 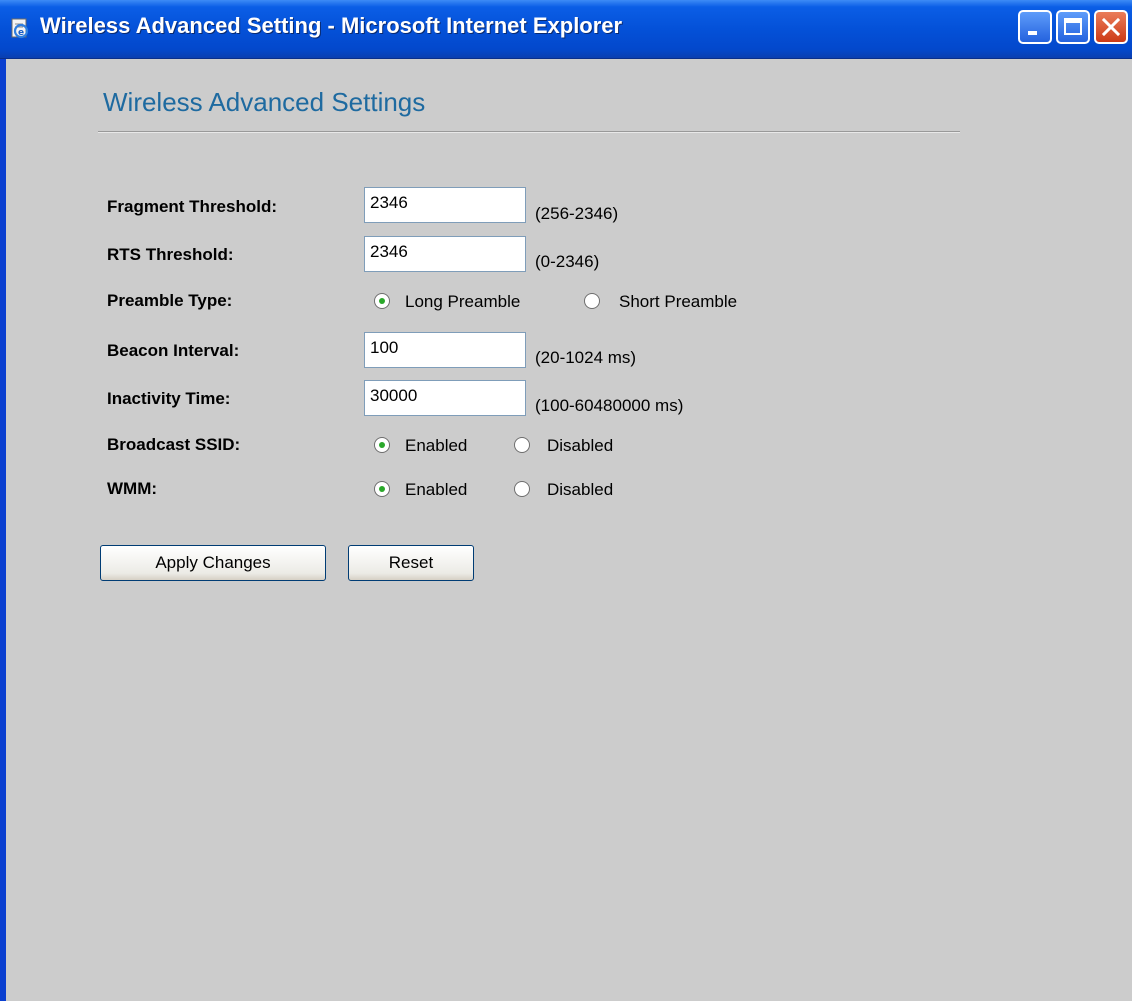 What do you see at coordinates (586, 357) in the screenshot?
I see `beacon-interval-range: (20-1024 ms)` at bounding box center [586, 357].